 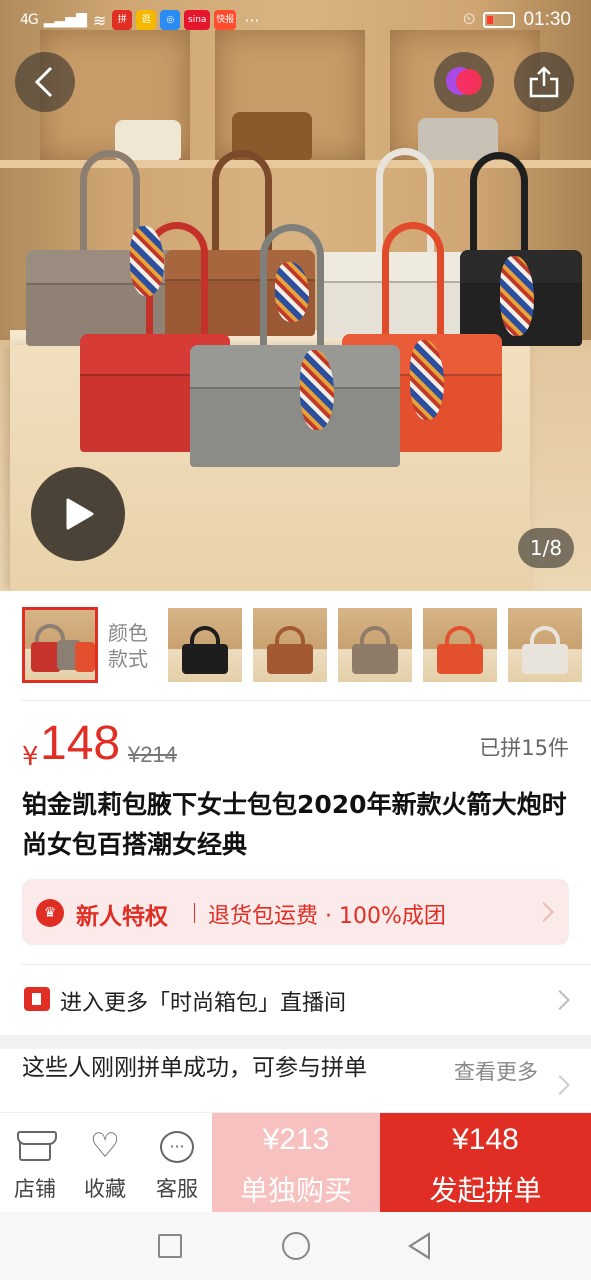 What do you see at coordinates (547, 19) in the screenshot?
I see `clock: 01:30` at bounding box center [547, 19].